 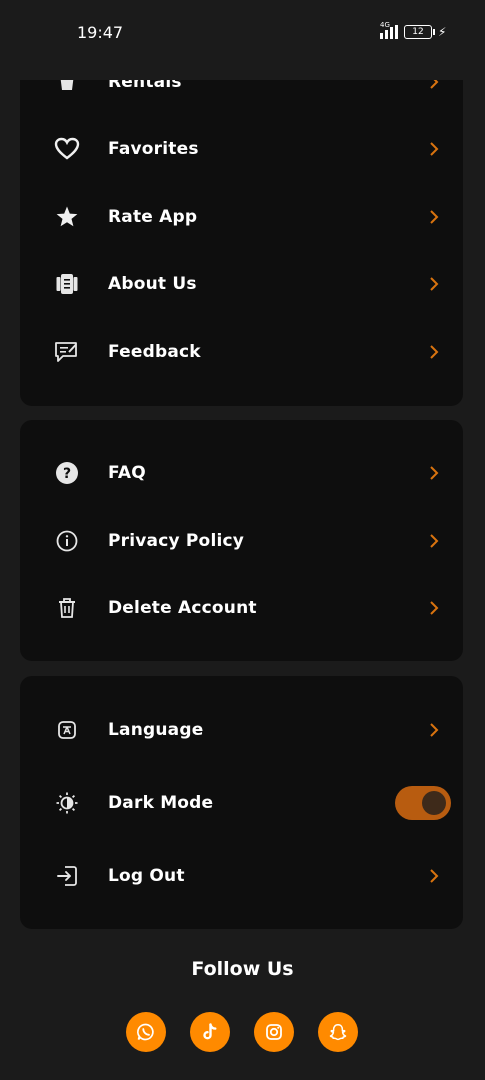 I want to click on status-indicators: 4G 12 ⚡, so click(x=413, y=31).